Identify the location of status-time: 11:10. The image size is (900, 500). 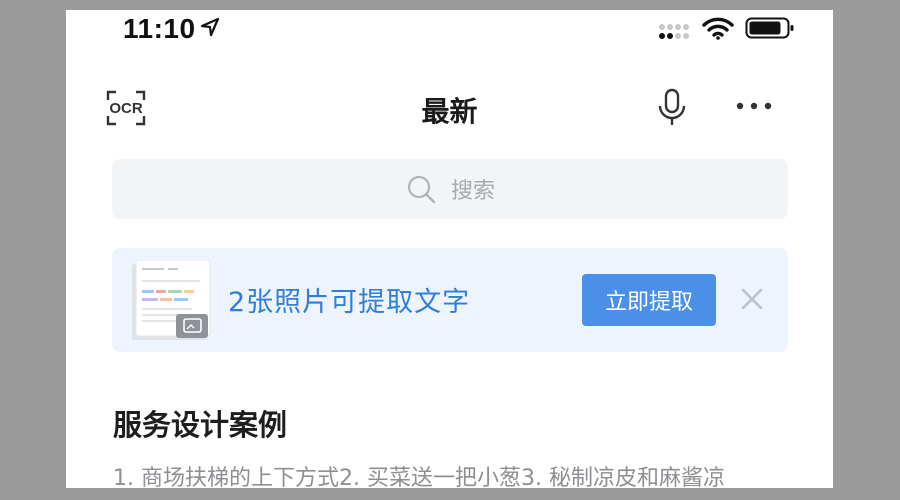
(159, 28).